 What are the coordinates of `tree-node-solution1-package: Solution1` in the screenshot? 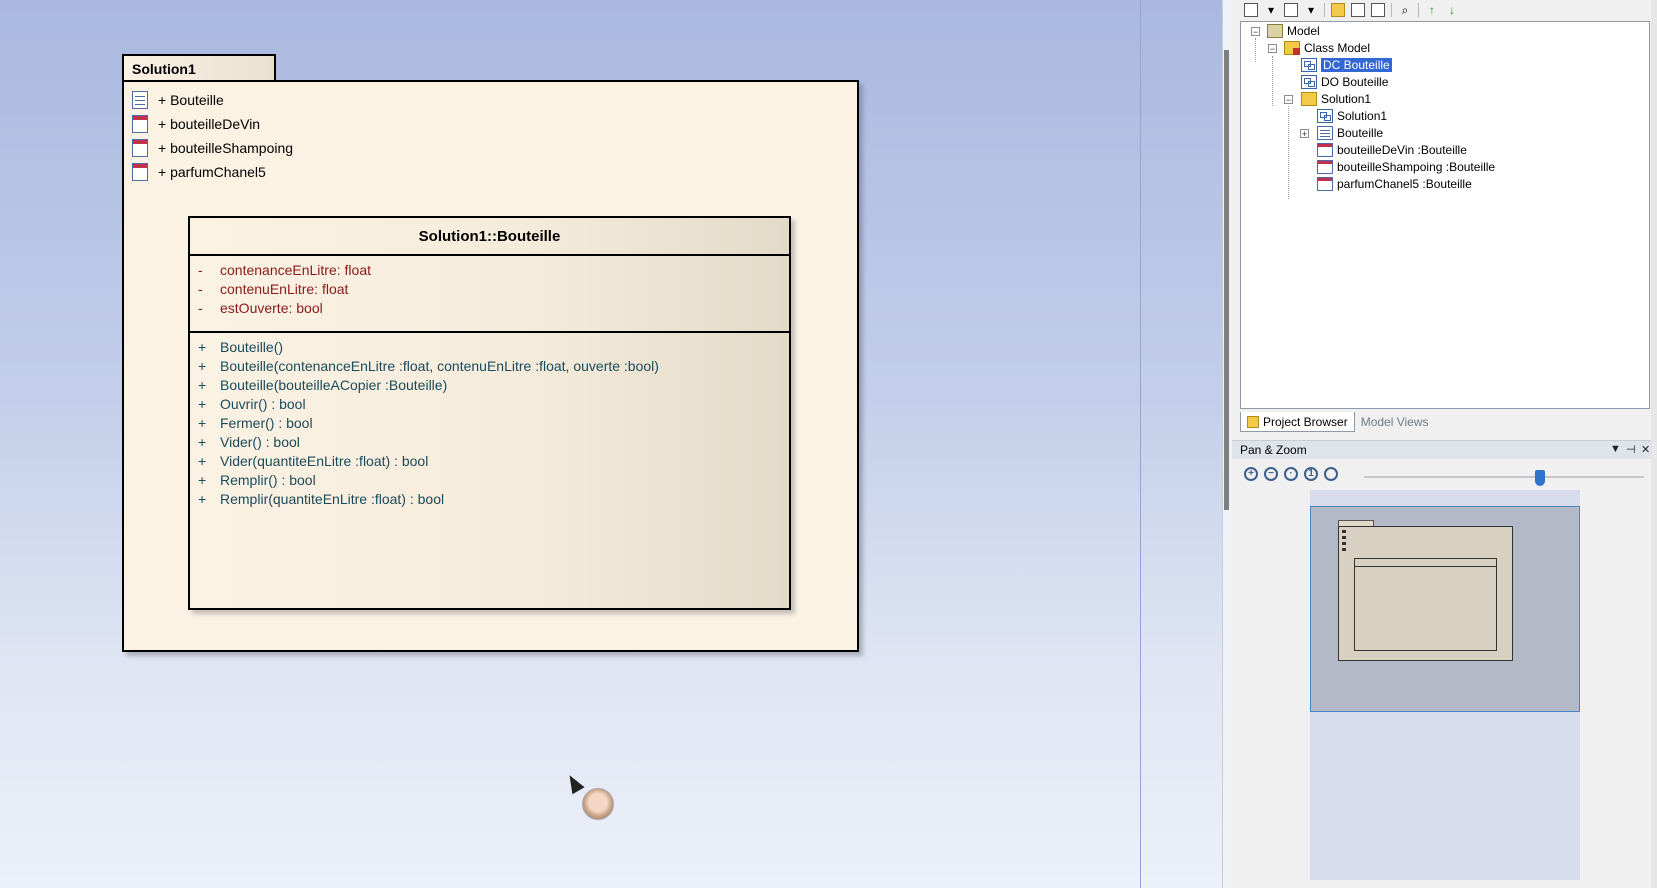 It's located at (1336, 99).